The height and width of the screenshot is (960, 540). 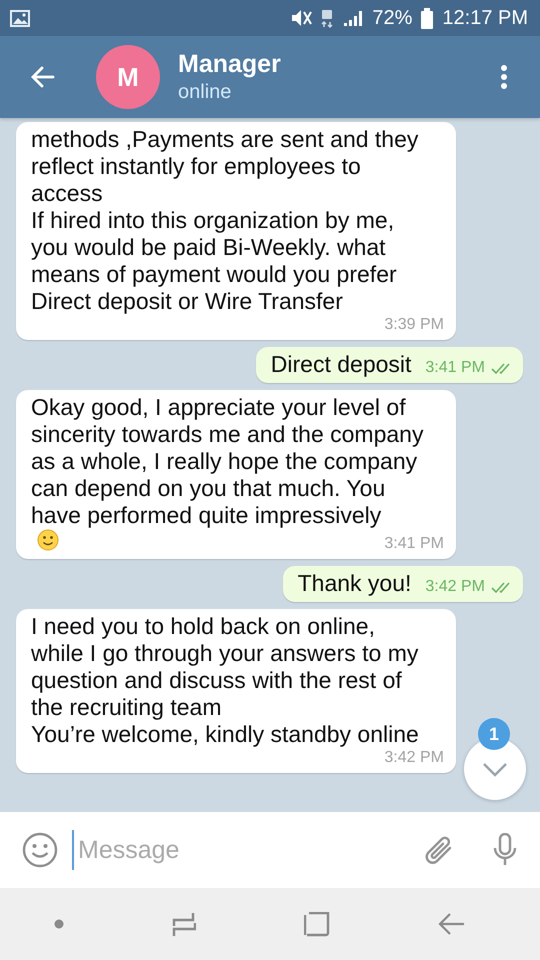 I want to click on dot-icon, so click(x=59, y=924).